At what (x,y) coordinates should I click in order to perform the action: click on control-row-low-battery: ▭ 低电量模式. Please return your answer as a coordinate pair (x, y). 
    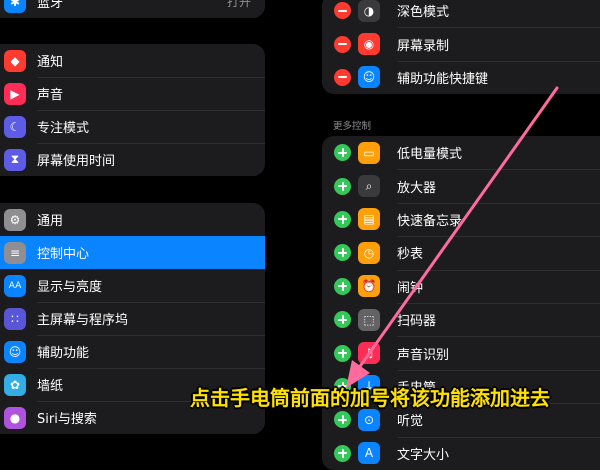
    Looking at the image, I should click on (461, 152).